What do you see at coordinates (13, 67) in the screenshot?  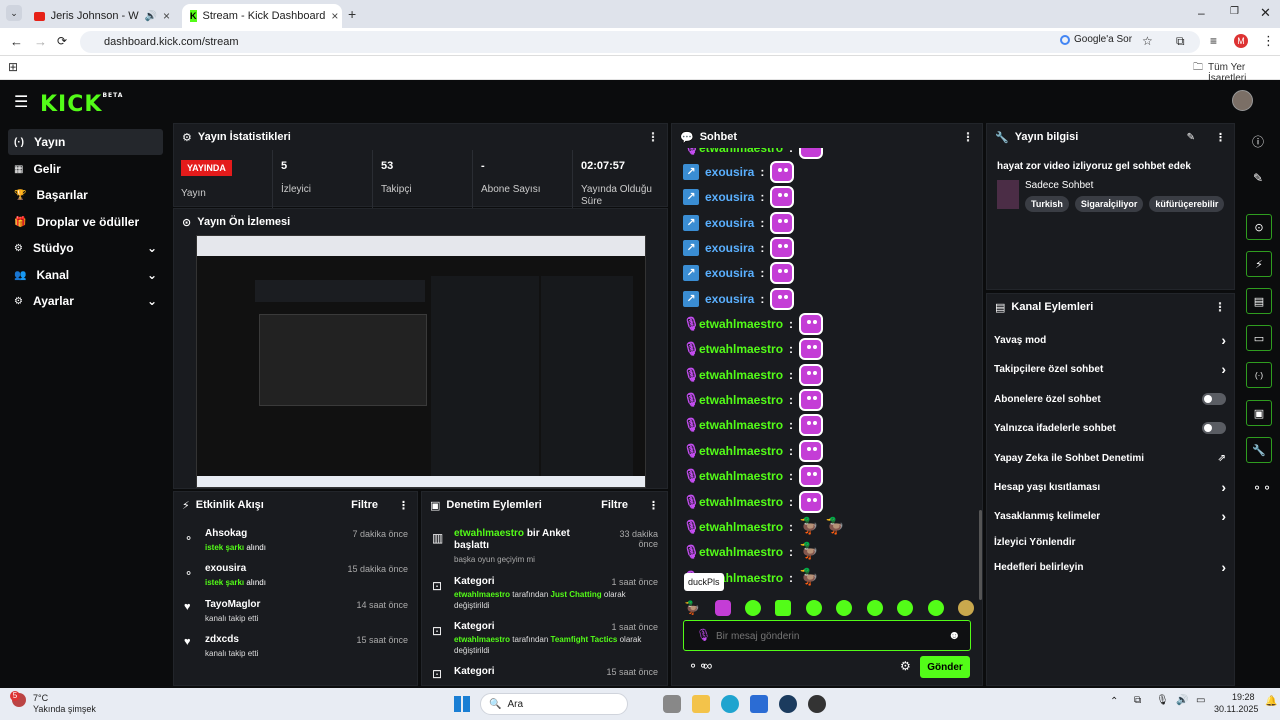 I see `apps-icon: ⊞` at bounding box center [13, 67].